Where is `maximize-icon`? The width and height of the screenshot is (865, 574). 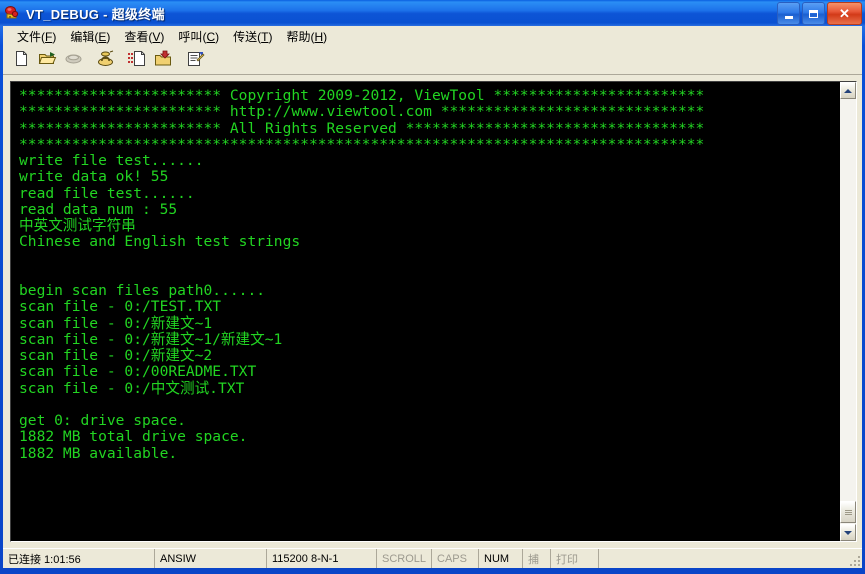 maximize-icon is located at coordinates (813, 13).